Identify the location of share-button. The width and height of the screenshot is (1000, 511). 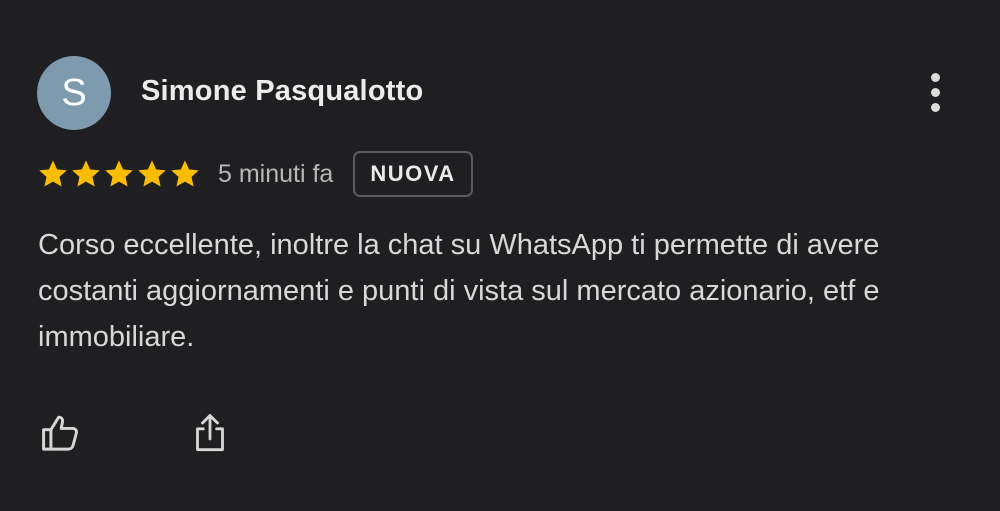
(210, 433).